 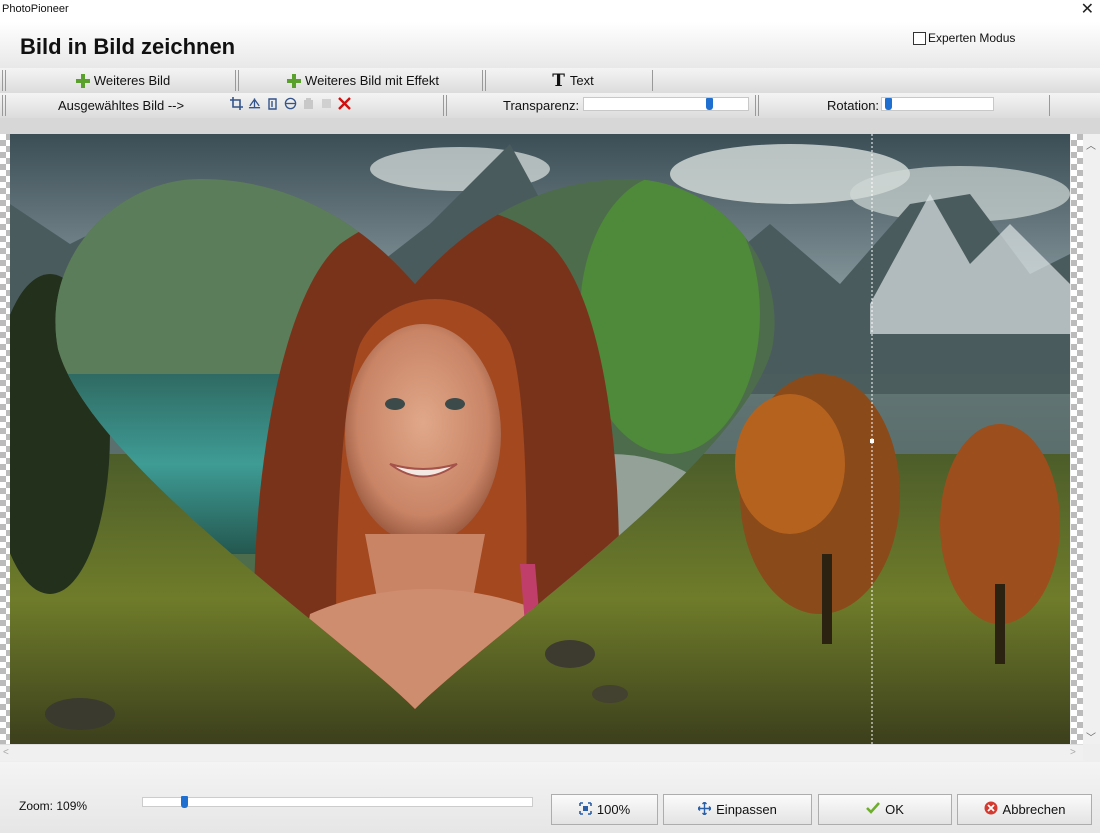 What do you see at coordinates (1091, 439) in the screenshot?
I see `vertical-scrollbar: ︿ ﹀` at bounding box center [1091, 439].